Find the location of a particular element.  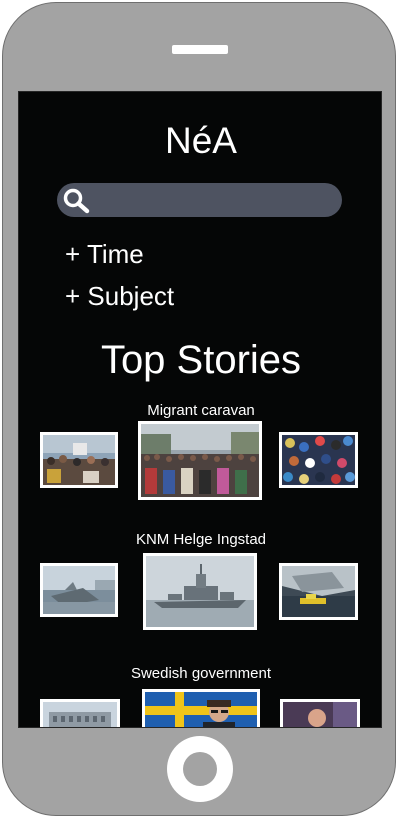

story-thumbnail-crowd-banner is located at coordinates (79, 460).